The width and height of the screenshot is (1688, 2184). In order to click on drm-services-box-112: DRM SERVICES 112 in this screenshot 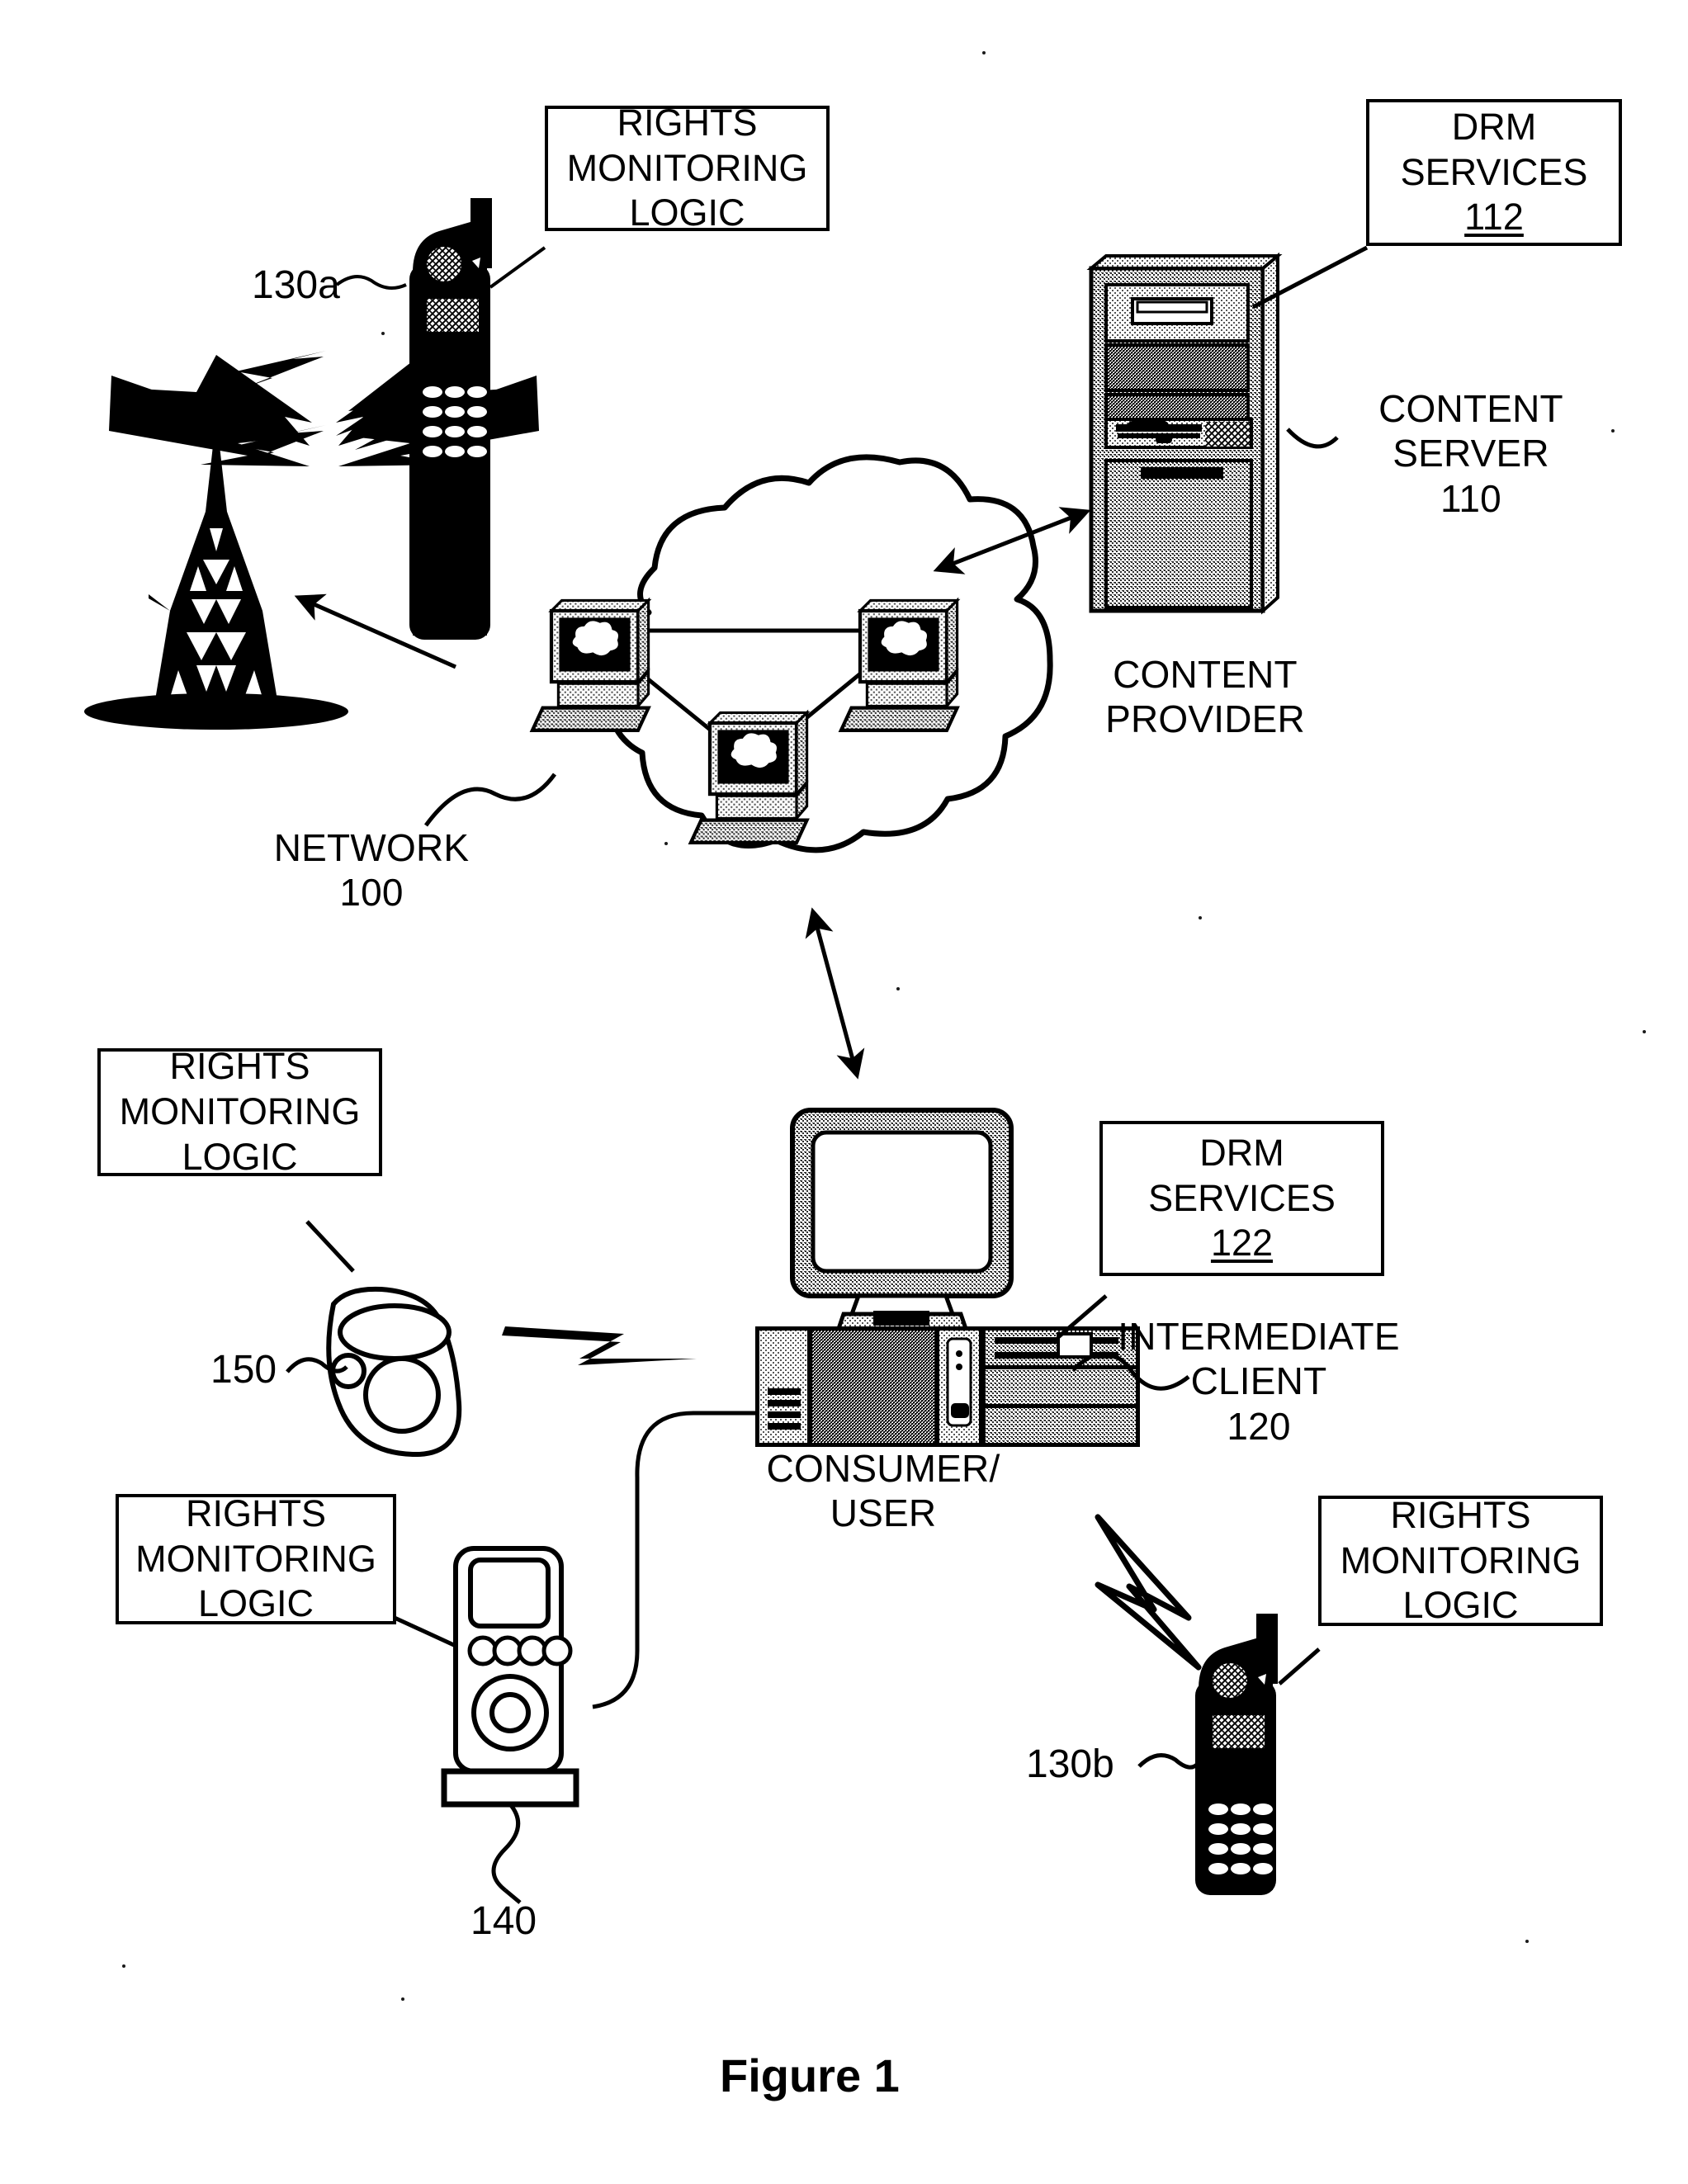, I will do `click(1494, 172)`.